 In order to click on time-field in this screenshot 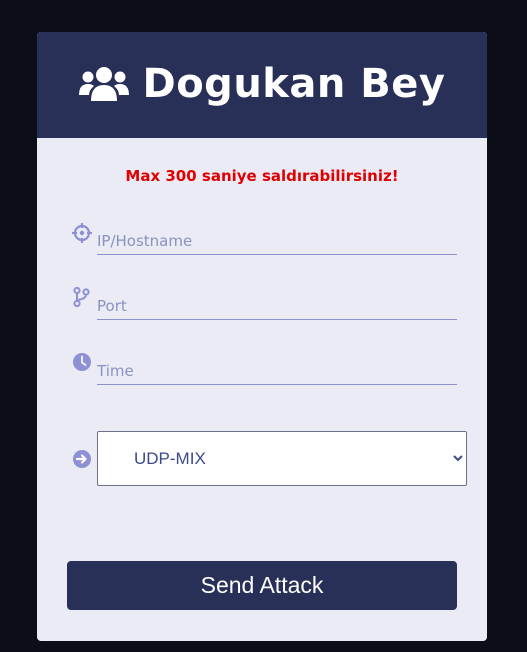, I will do `click(264, 368)`.